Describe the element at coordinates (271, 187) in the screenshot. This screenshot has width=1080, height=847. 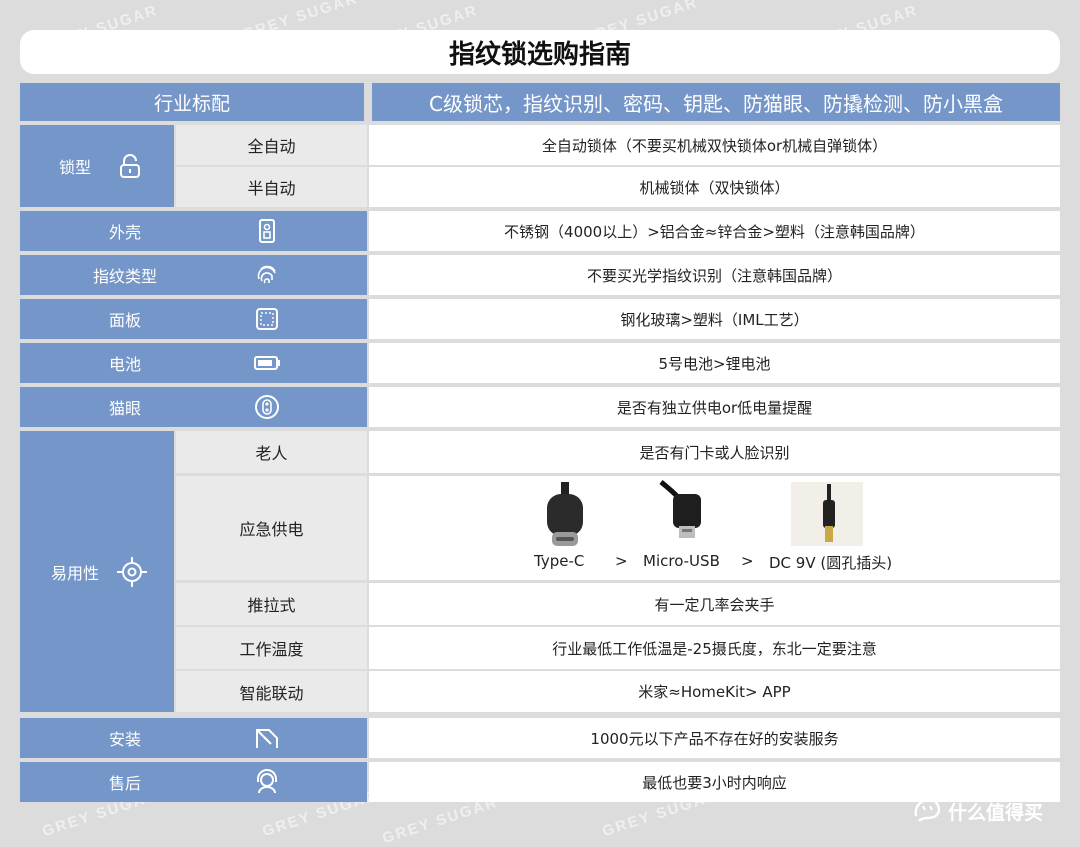
I see `sub-label: 半自动` at that location.